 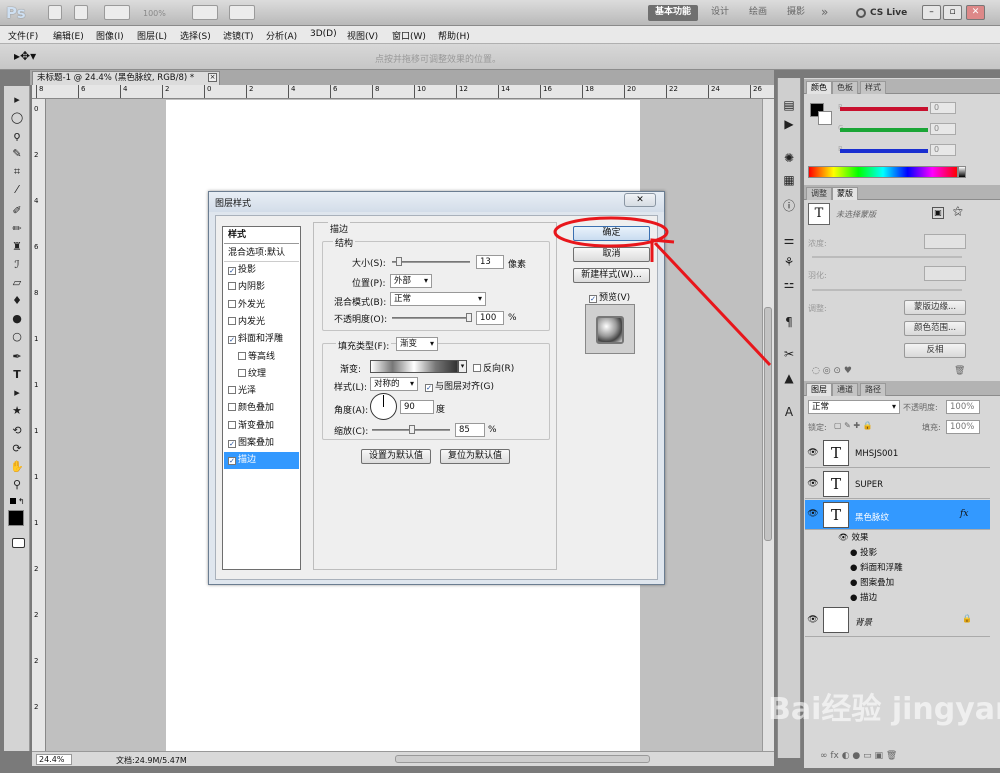 What do you see at coordinates (25, 56) in the screenshot?
I see `move-tool-preset-icon: ▸✥▾` at bounding box center [25, 56].